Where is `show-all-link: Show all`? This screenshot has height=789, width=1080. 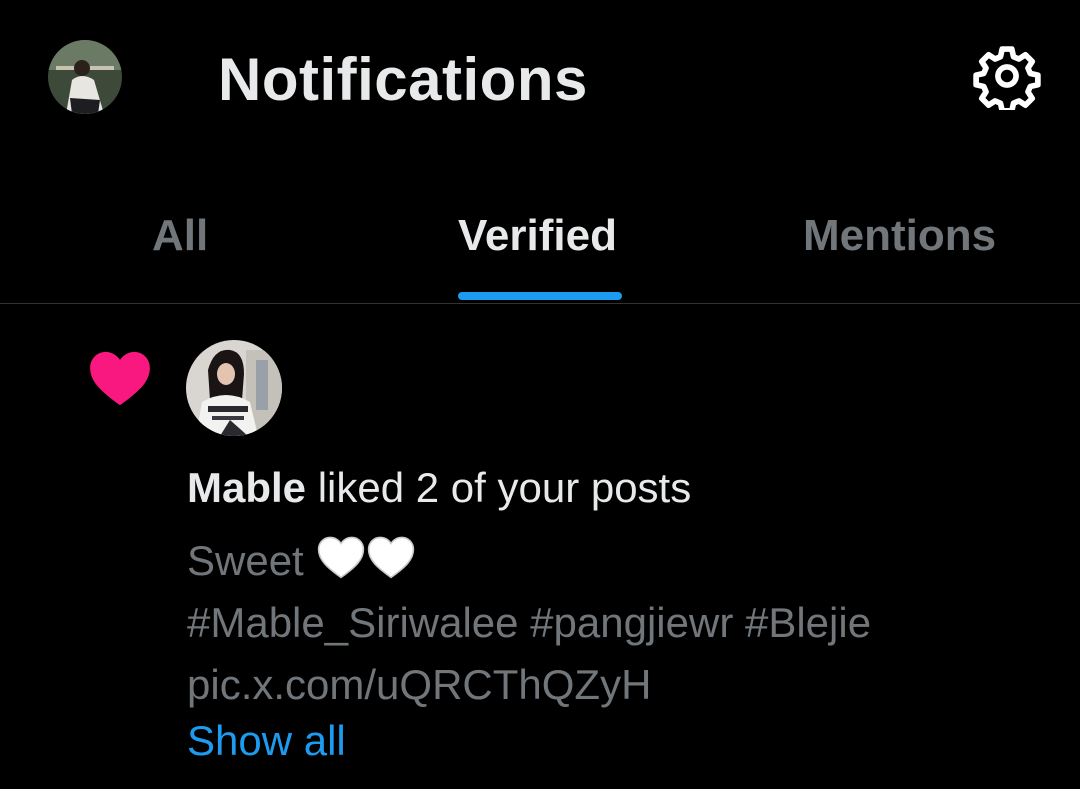
show-all-link: Show all is located at coordinates (266, 741).